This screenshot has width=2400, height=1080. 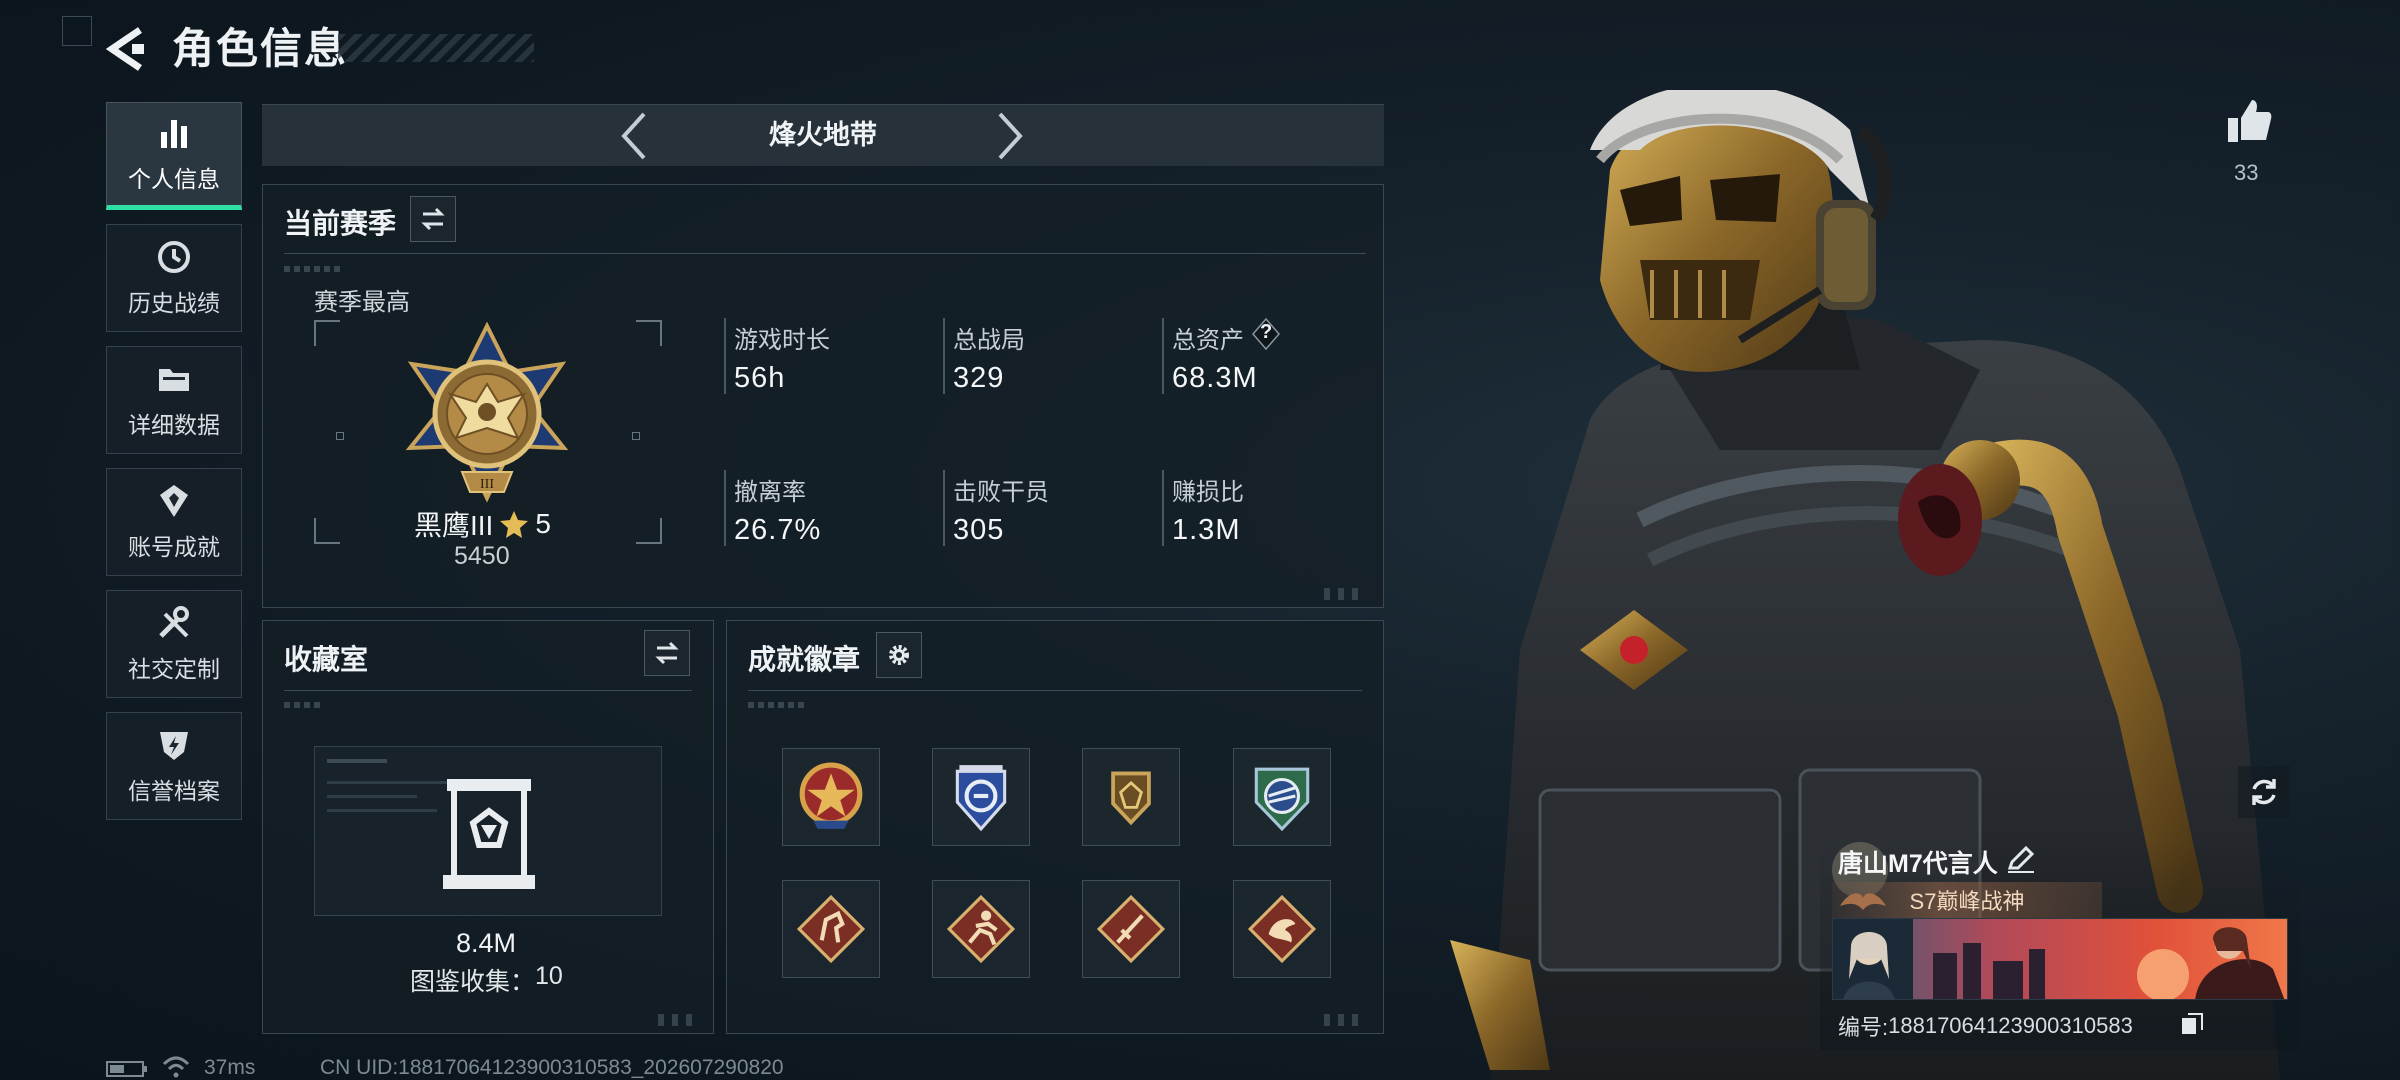 What do you see at coordinates (2010, 1025) in the screenshot?
I see `player-id-value: 18817064123900310583` at bounding box center [2010, 1025].